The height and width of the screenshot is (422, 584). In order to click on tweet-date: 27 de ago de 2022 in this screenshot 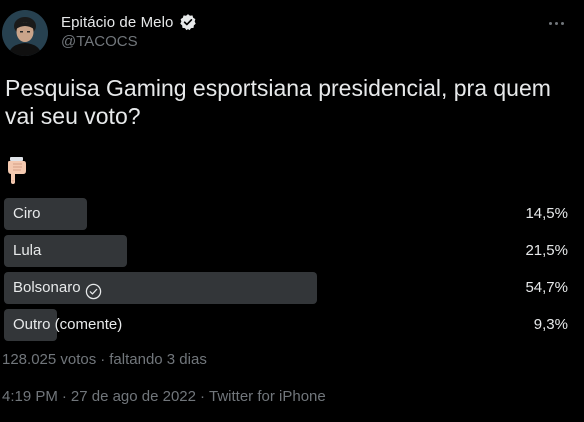, I will do `click(133, 396)`.